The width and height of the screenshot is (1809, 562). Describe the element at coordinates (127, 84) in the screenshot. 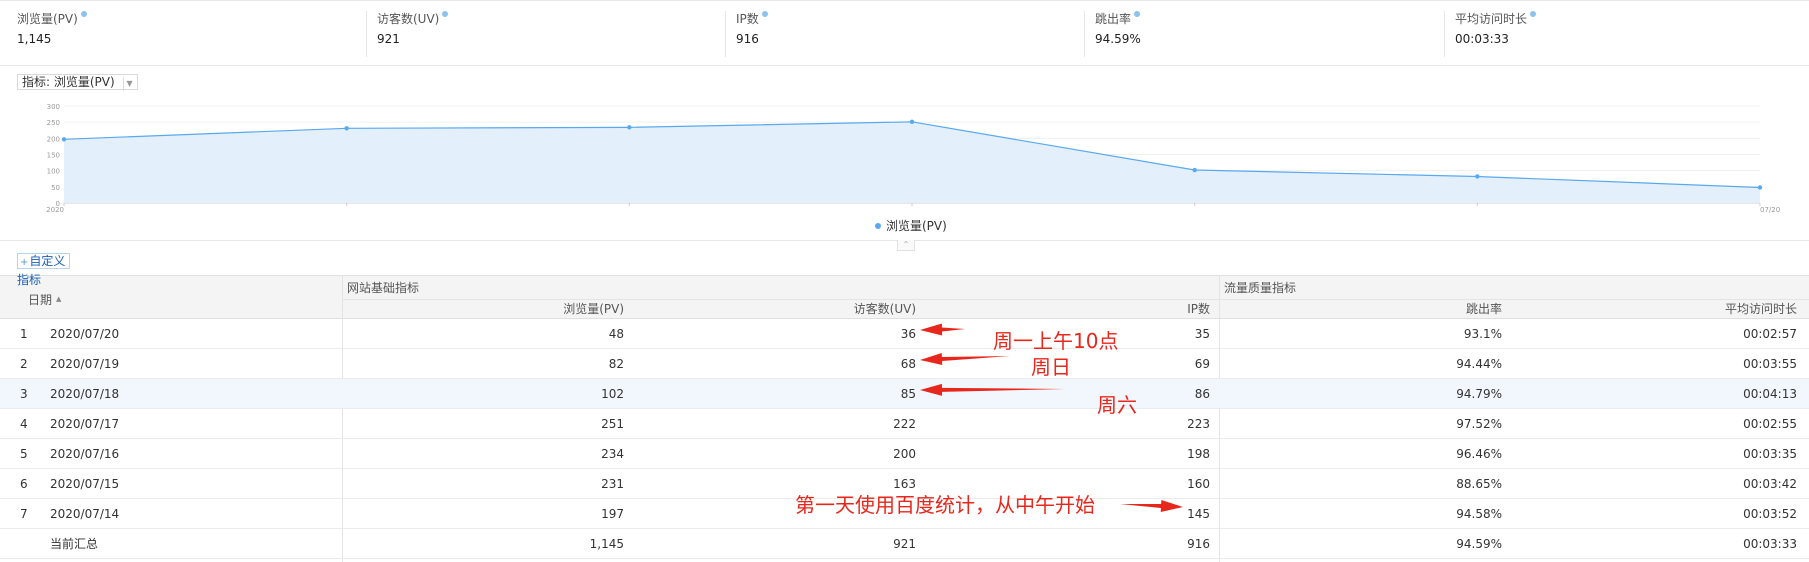

I see `chevron-down-icon: ▼` at that location.